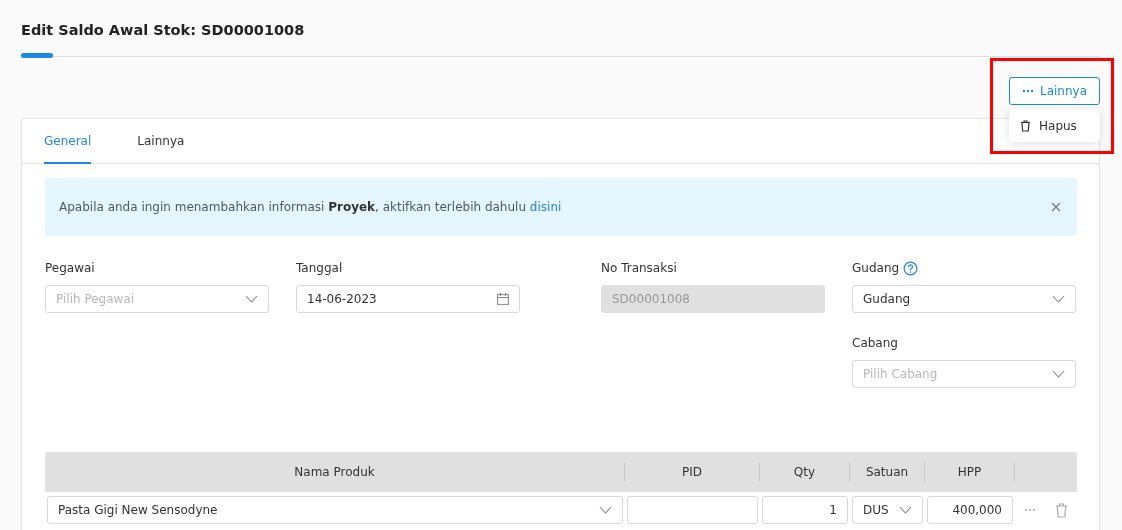 This screenshot has height=530, width=1122. I want to click on field-label: Tanggal, so click(319, 268).